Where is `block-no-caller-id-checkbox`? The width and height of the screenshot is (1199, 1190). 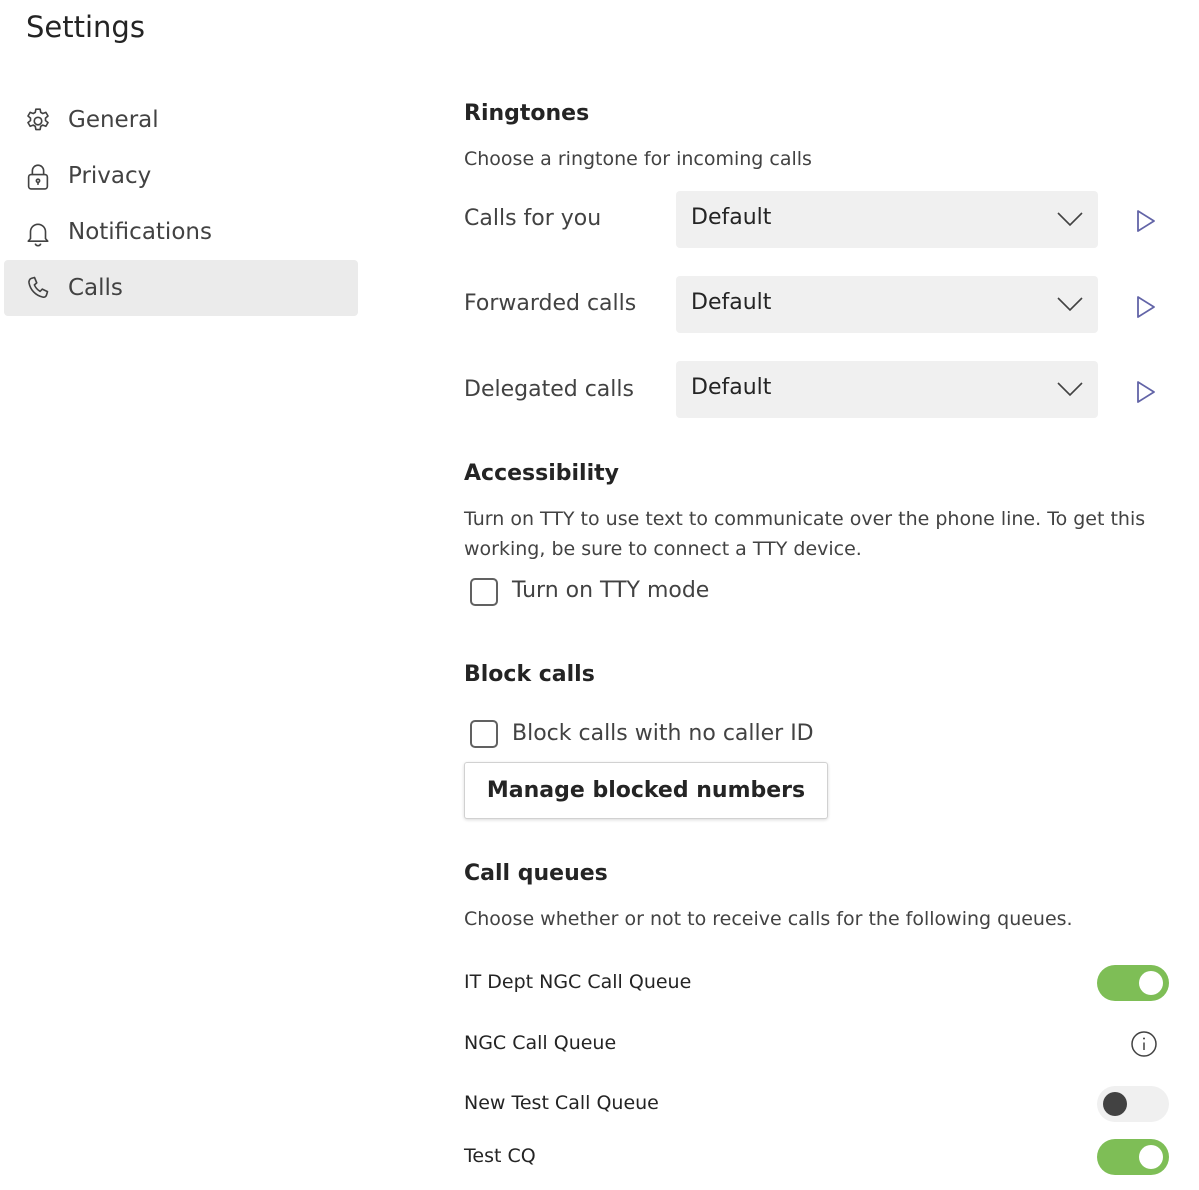
block-no-caller-id-checkbox is located at coordinates (484, 734).